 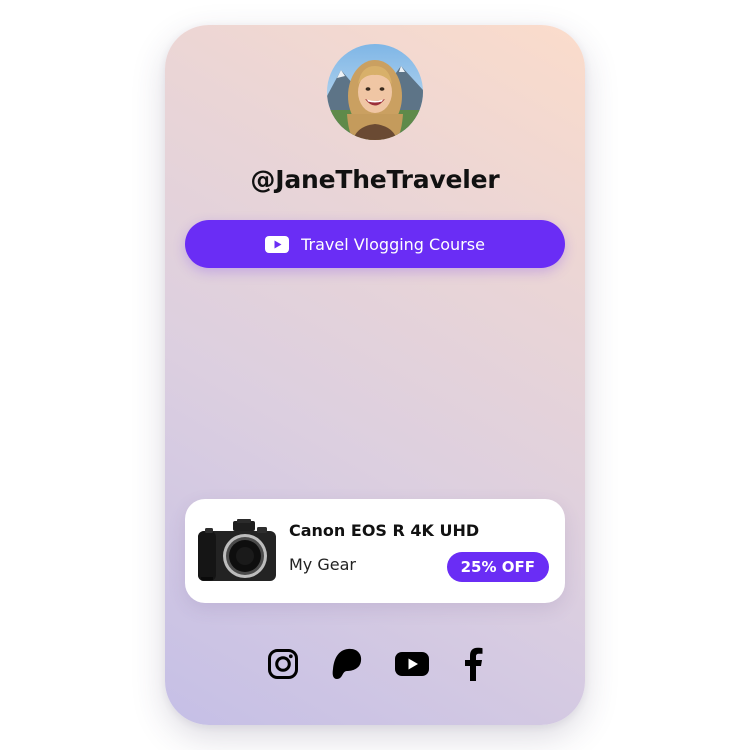 I want to click on youtube-link, so click(x=412, y=664).